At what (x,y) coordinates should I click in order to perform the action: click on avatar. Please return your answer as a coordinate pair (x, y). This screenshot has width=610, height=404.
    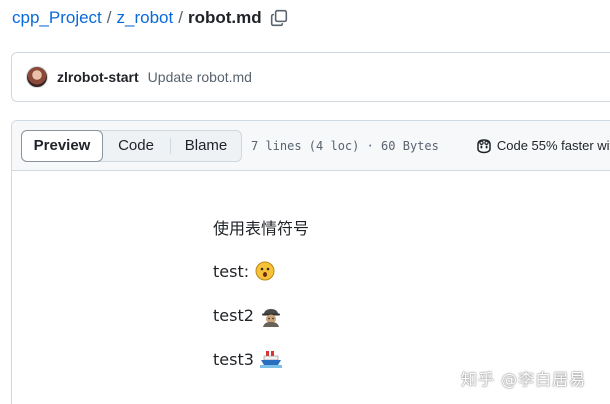
    Looking at the image, I should click on (37, 77).